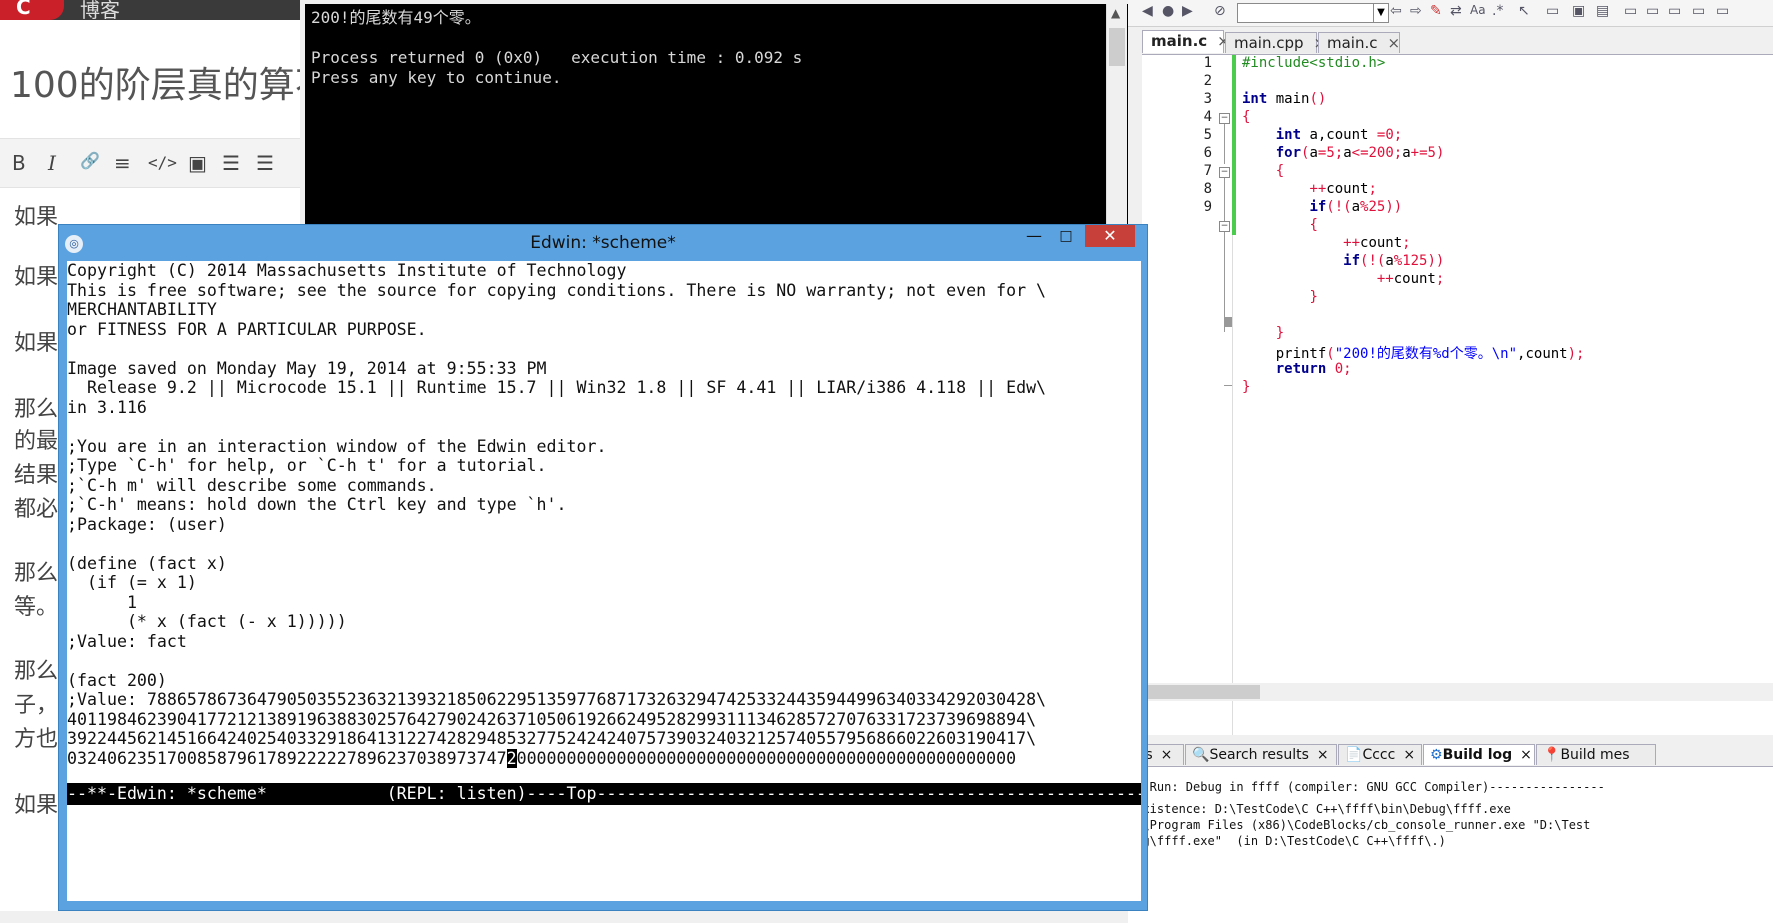 This screenshot has width=1773, height=923. I want to click on code-line: ++count;, so click(1343, 189).